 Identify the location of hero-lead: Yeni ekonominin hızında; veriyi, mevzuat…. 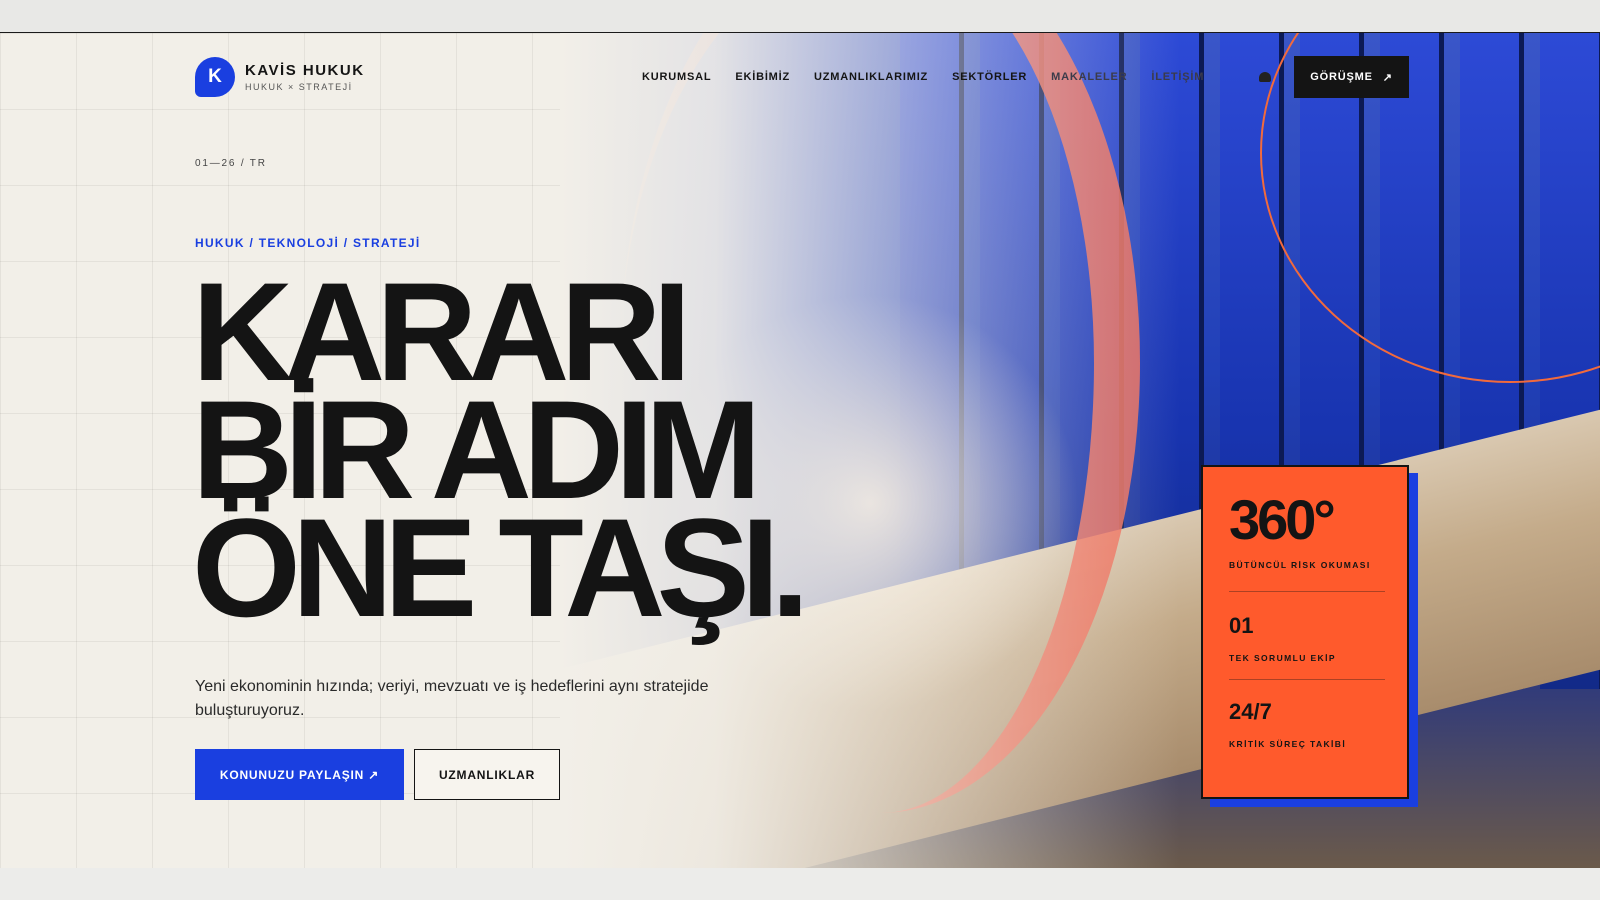
(452, 698).